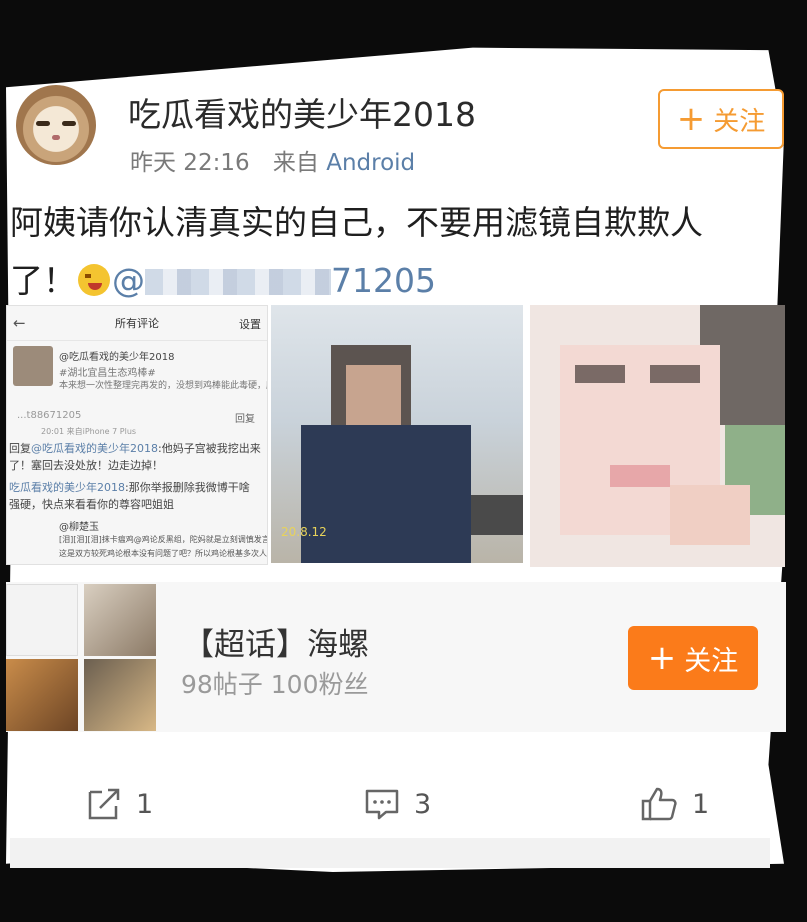 The width and height of the screenshot is (807, 922). What do you see at coordinates (163, 539) in the screenshot?
I see `screenshot-line: [泪][泪][泪]抹卡瘟鸡@鸡论反黑组，陀妈就是立刻调慎发言，` at bounding box center [163, 539].